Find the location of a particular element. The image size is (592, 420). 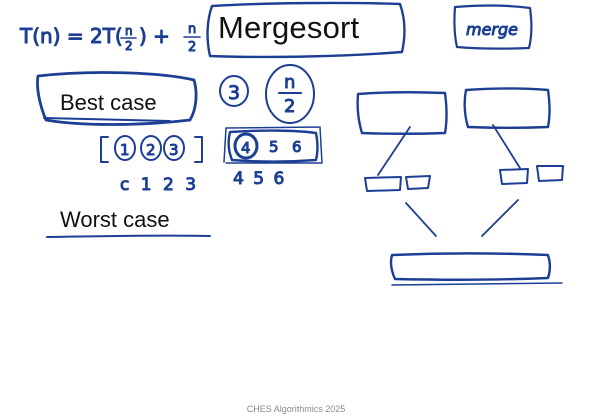

left-bracket-close is located at coordinates (198, 149).